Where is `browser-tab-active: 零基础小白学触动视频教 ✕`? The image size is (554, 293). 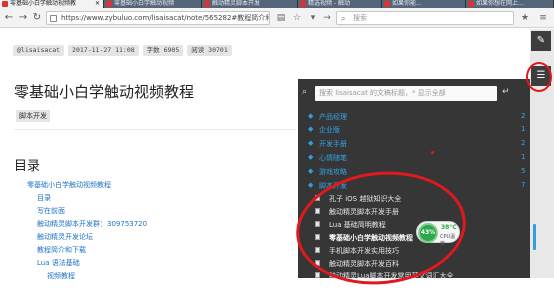
browser-tab-active: 零基础小白学触动视频教 ✕ is located at coordinates (52, 4).